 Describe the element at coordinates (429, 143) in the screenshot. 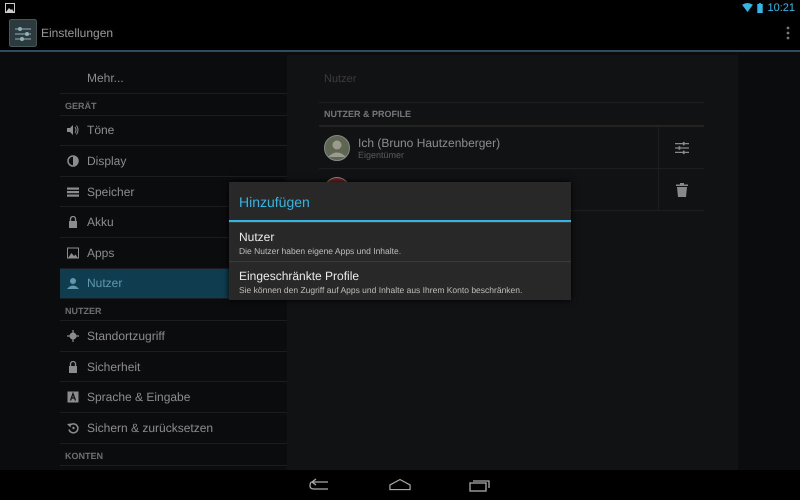

I see `user-name: Ich (Bruno Hautzenberger)` at that location.